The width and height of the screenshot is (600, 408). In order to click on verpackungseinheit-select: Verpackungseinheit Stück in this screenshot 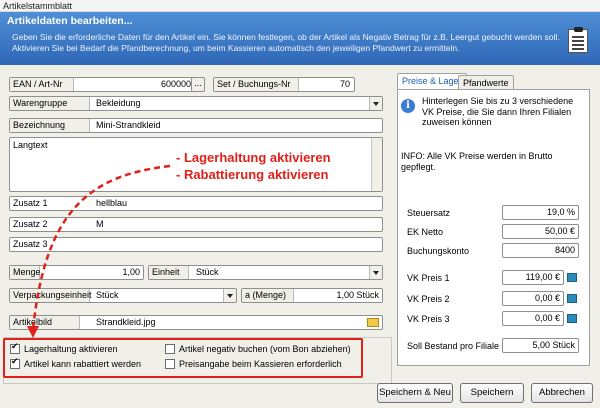, I will do `click(123, 295)`.